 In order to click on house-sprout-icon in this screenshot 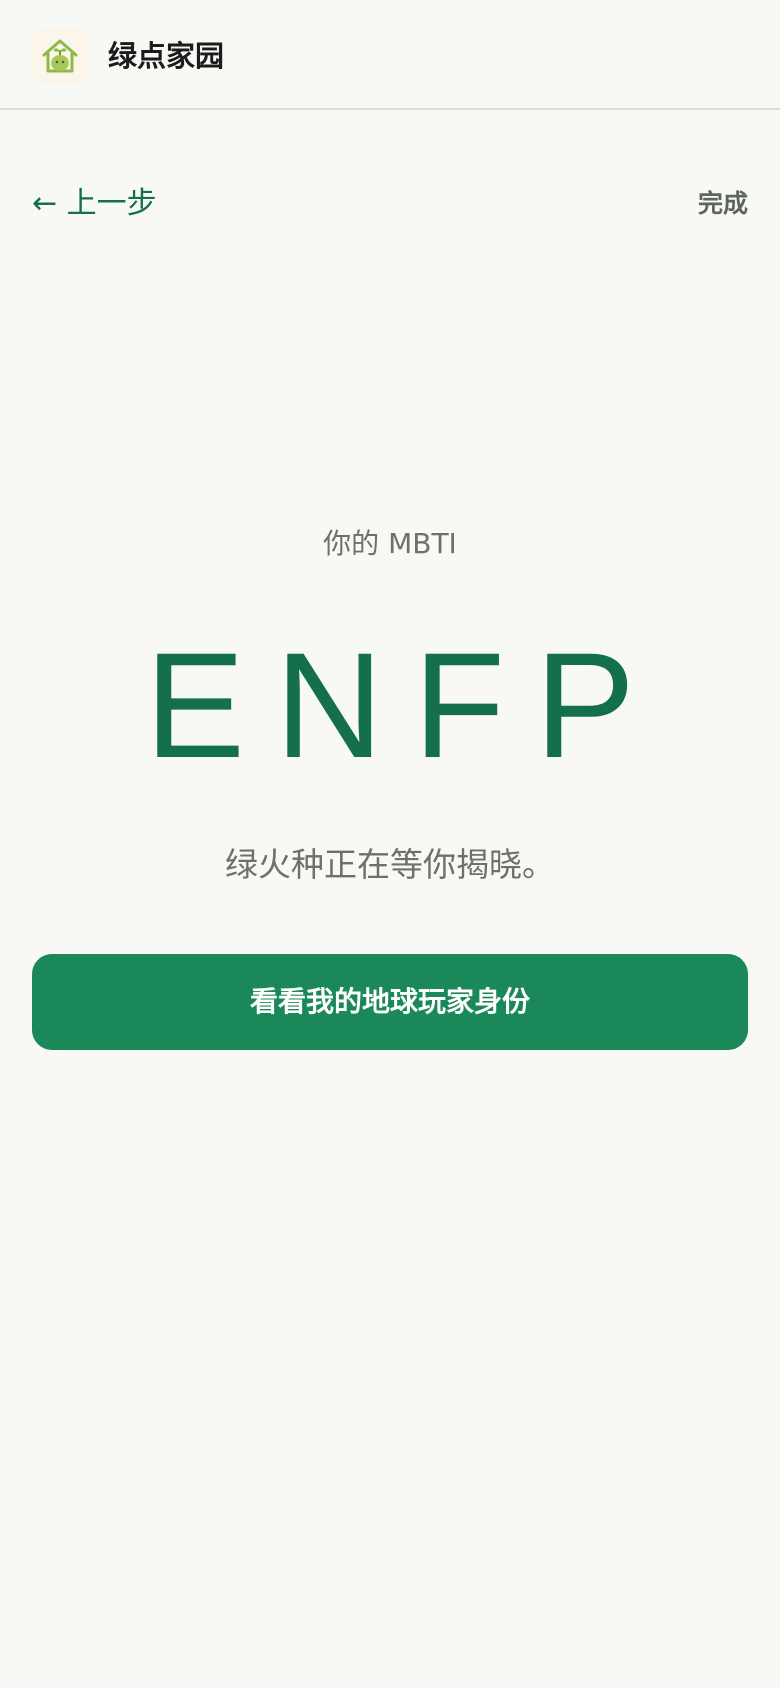, I will do `click(60, 56)`.